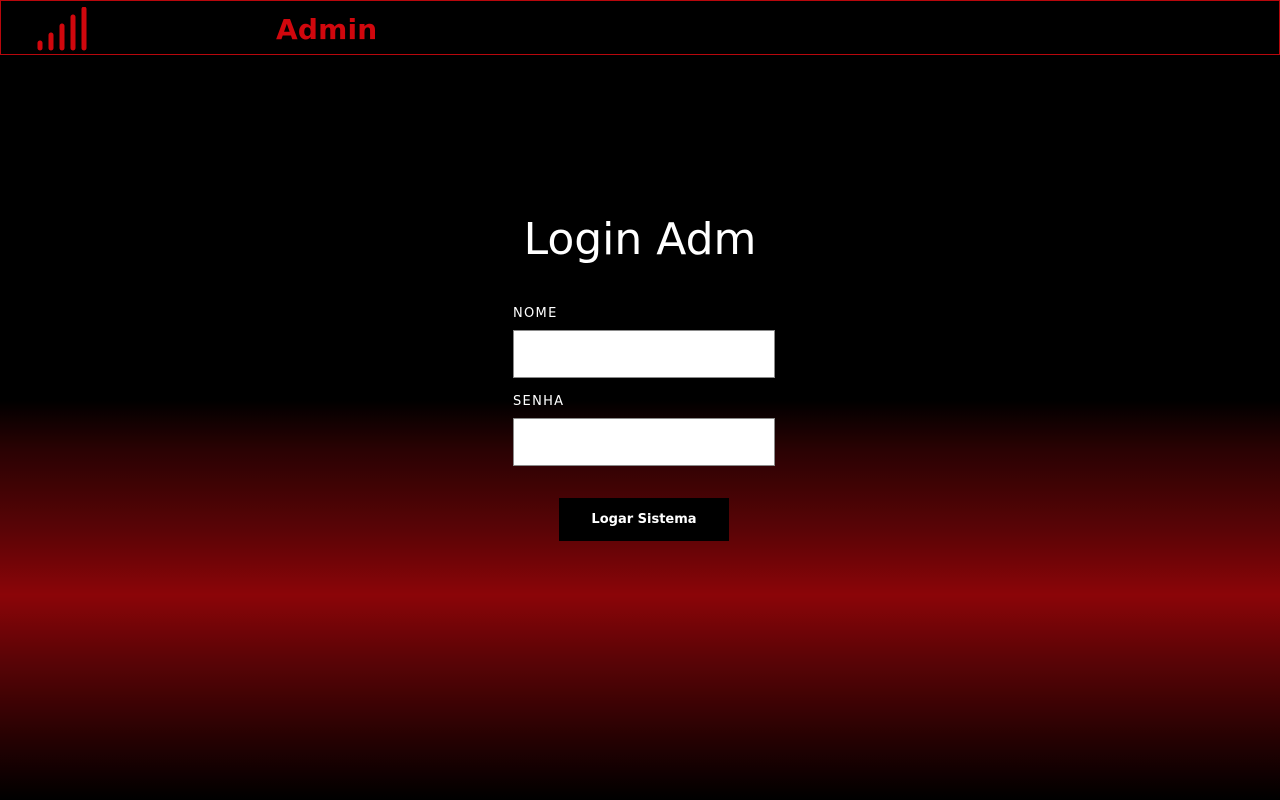 The height and width of the screenshot is (800, 1280). What do you see at coordinates (63, 28) in the screenshot?
I see `signal-bars-icon` at bounding box center [63, 28].